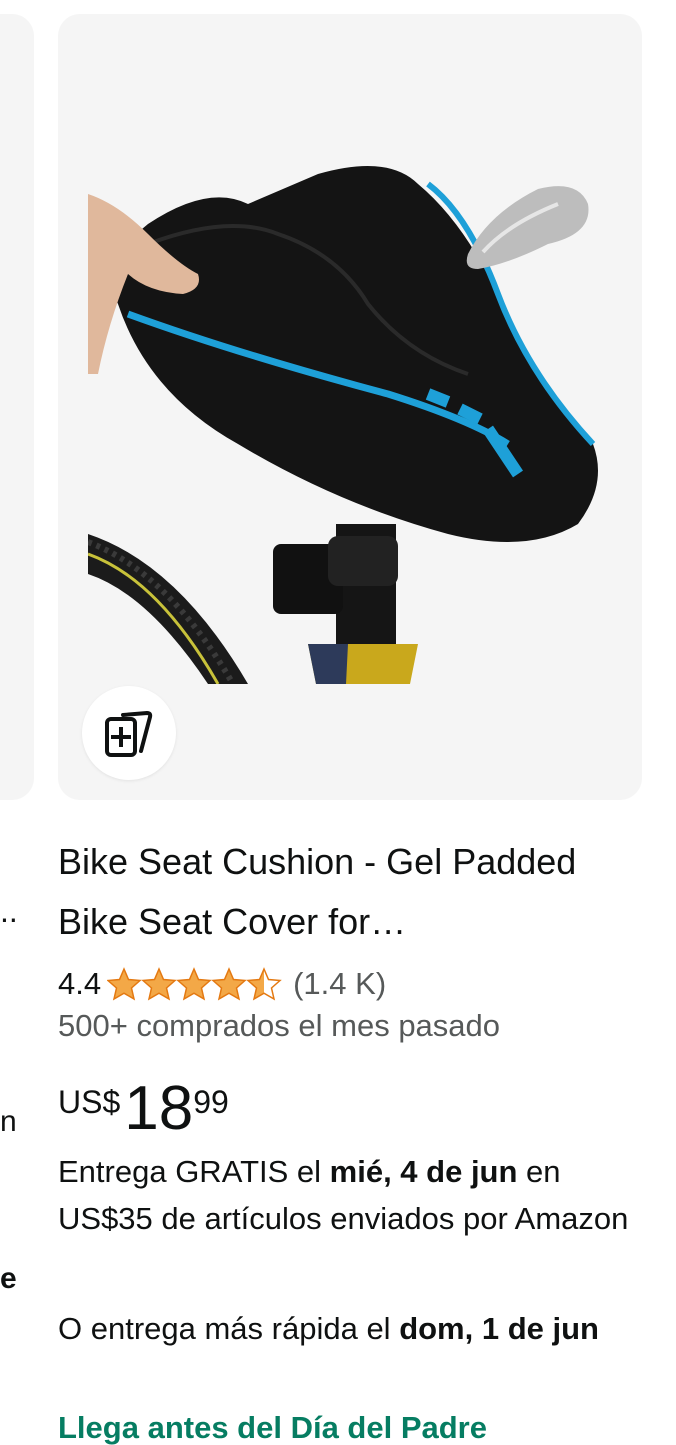  Describe the element at coordinates (229, 1328) in the screenshot. I see `faster-delivery-prefix: O entrega más rápida el` at that location.